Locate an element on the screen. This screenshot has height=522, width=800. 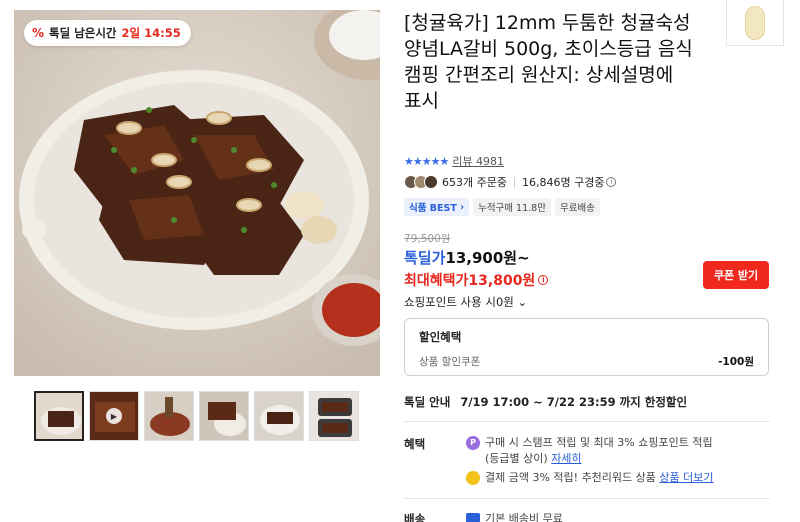
benefit-line1-text: 구매 시 스탬프 적립 및 최대 3% 쇼핑포인트 적립 is located at coordinates (599, 442).